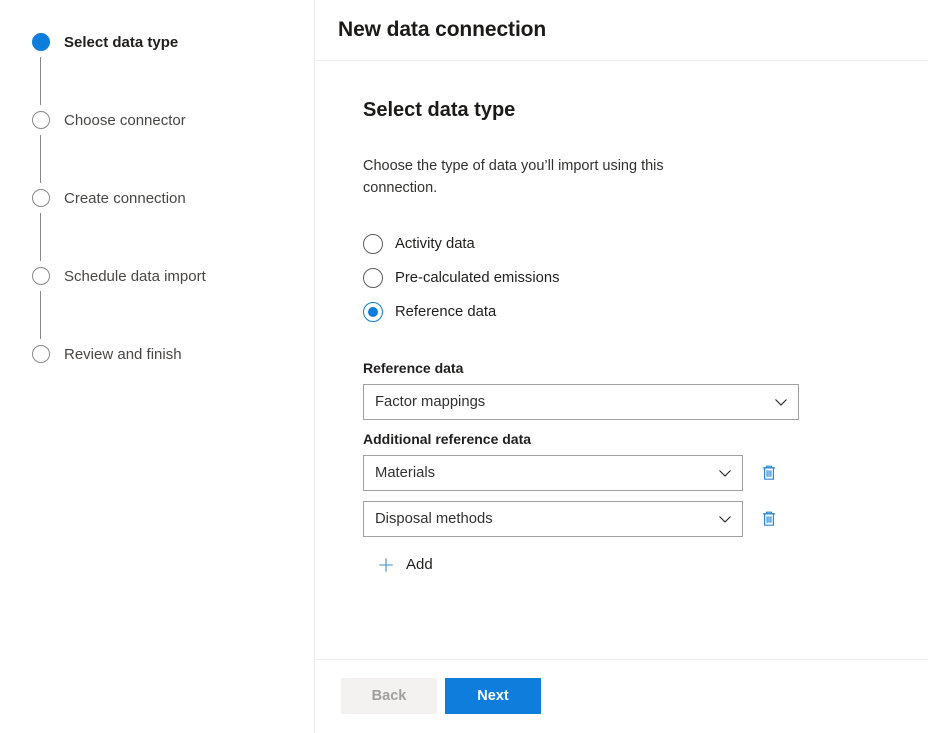 The height and width of the screenshot is (733, 928). I want to click on wizard-step-select-data-type: Select data type, so click(157, 72).